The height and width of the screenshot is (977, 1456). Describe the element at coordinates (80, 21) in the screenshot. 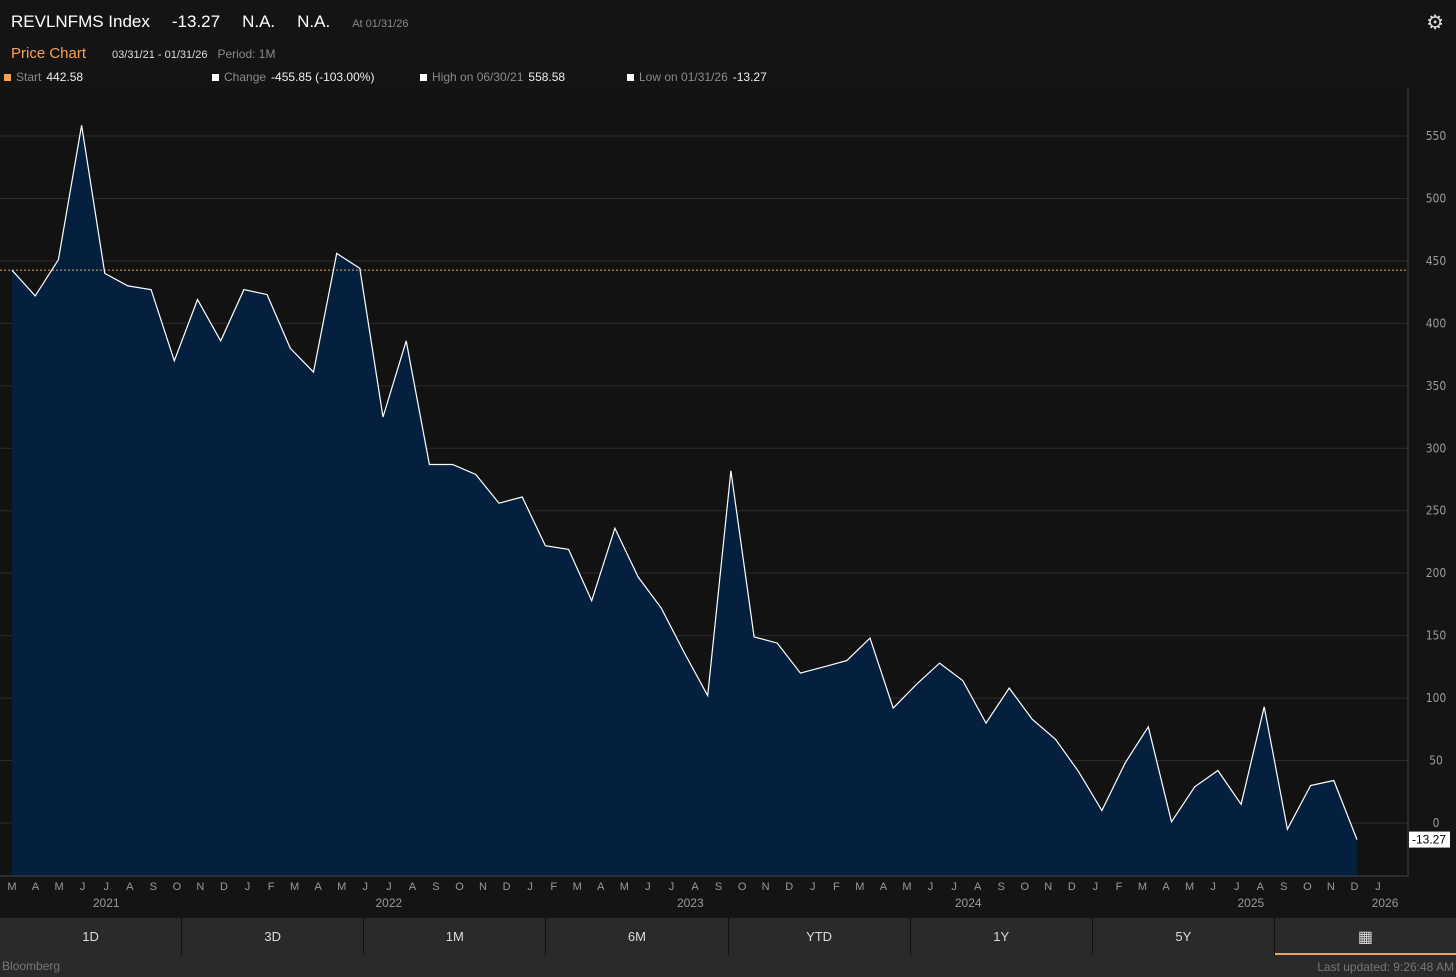

I see `ticker: REVLNFMS Index` at that location.